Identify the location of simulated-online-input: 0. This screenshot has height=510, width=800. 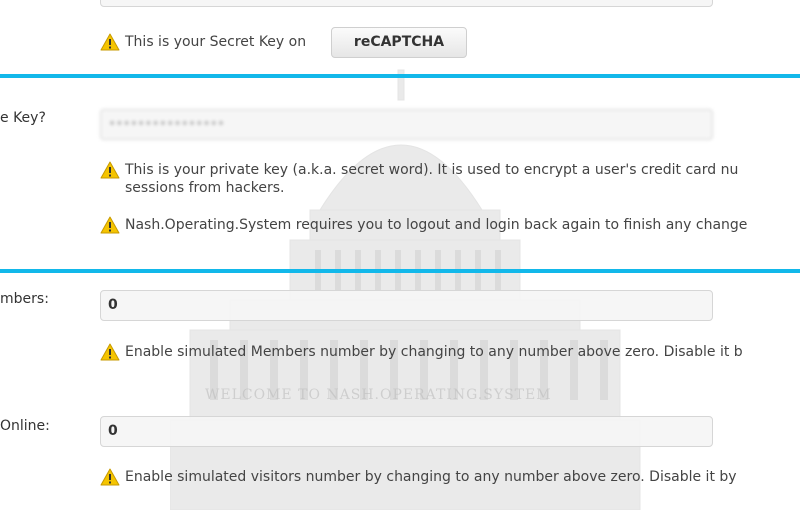
(406, 431).